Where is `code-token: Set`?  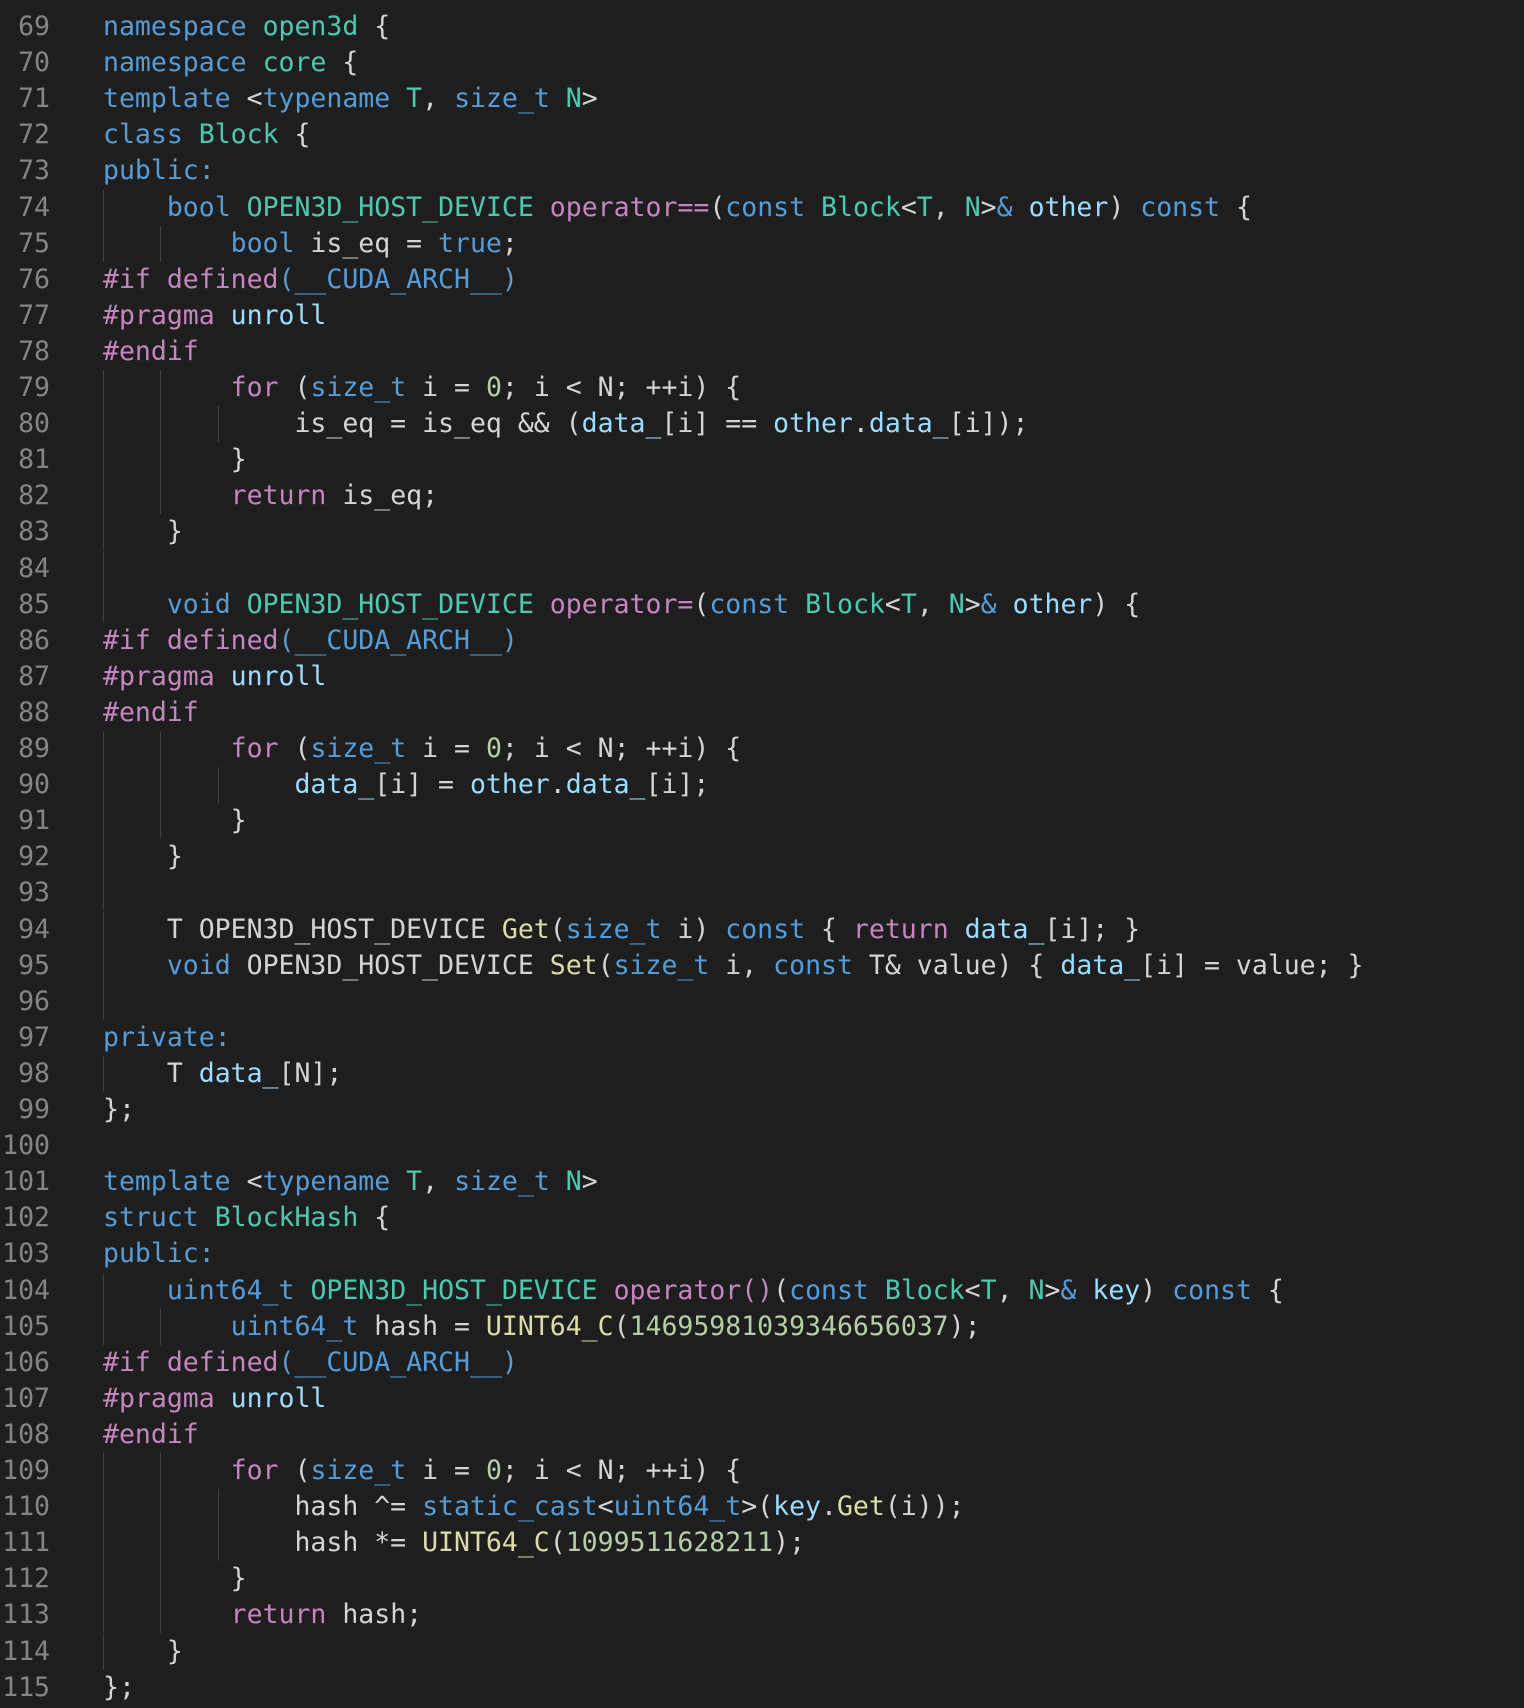 code-token: Set is located at coordinates (573, 965).